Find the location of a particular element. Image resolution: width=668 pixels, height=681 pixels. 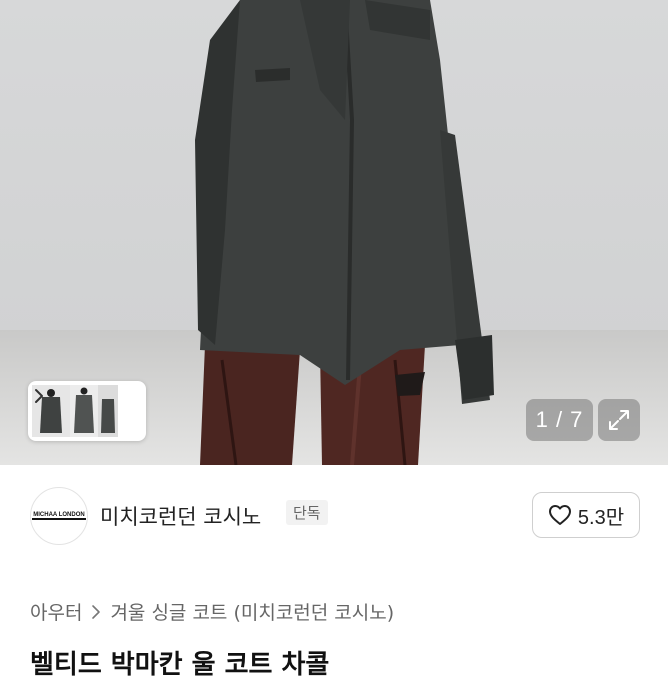

store-logo: MICHAA LONDON is located at coordinates (59, 516).